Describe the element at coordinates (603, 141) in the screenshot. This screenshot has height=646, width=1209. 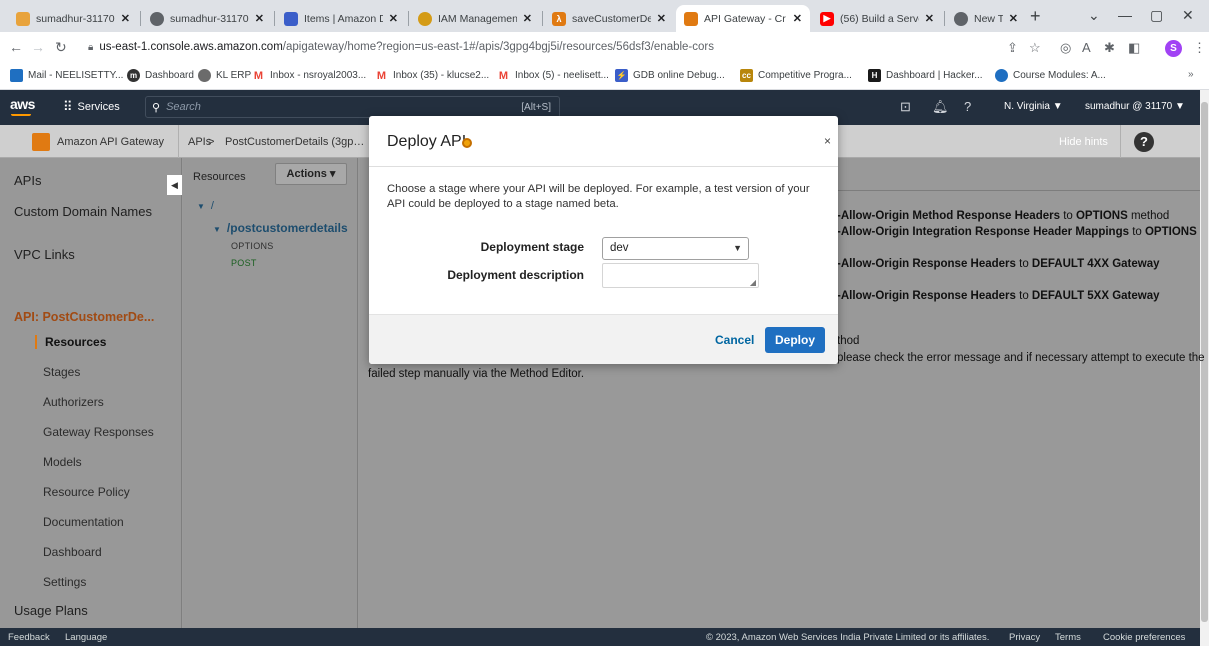
I see `modal-header: Deploy API ×` at that location.